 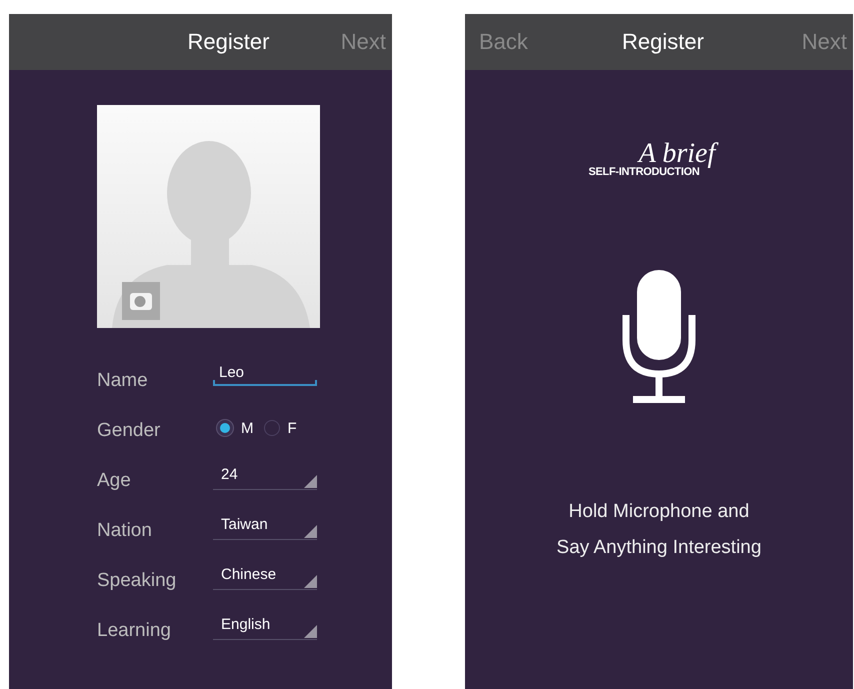 I want to click on radio-label: F, so click(x=292, y=428).